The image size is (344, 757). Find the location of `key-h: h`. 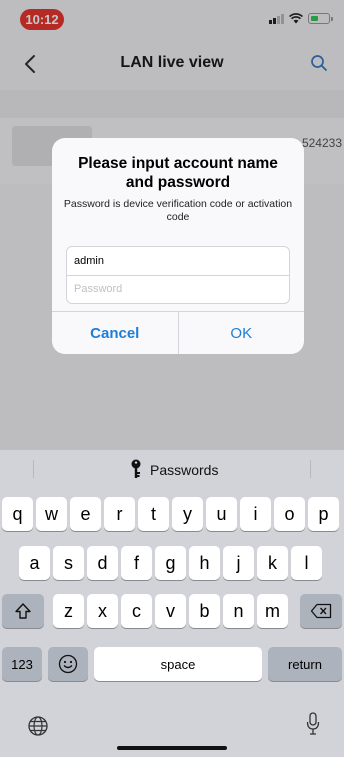

key-h: h is located at coordinates (204, 563).